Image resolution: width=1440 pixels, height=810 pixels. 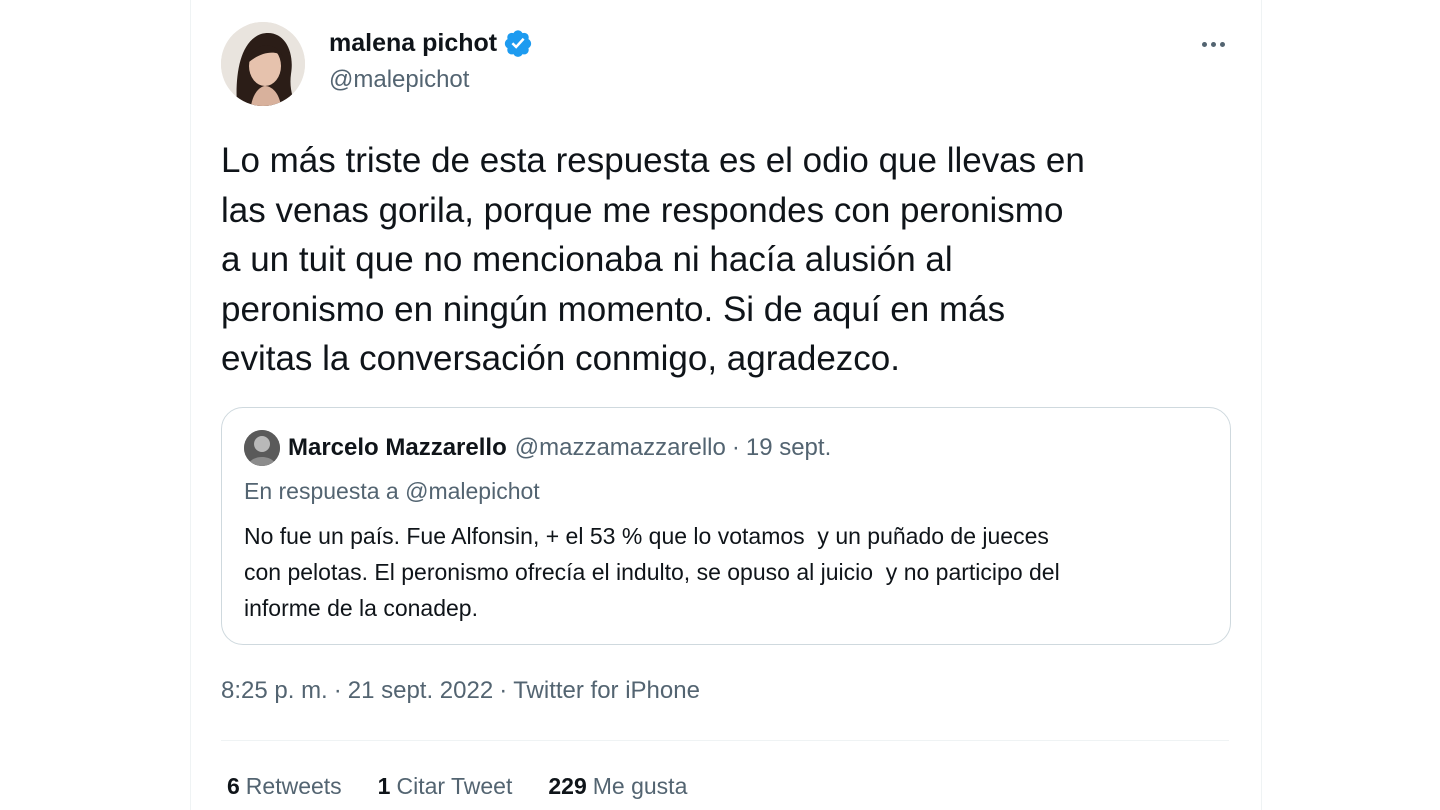 I want to click on profile-photo-icon, so click(x=263, y=64).